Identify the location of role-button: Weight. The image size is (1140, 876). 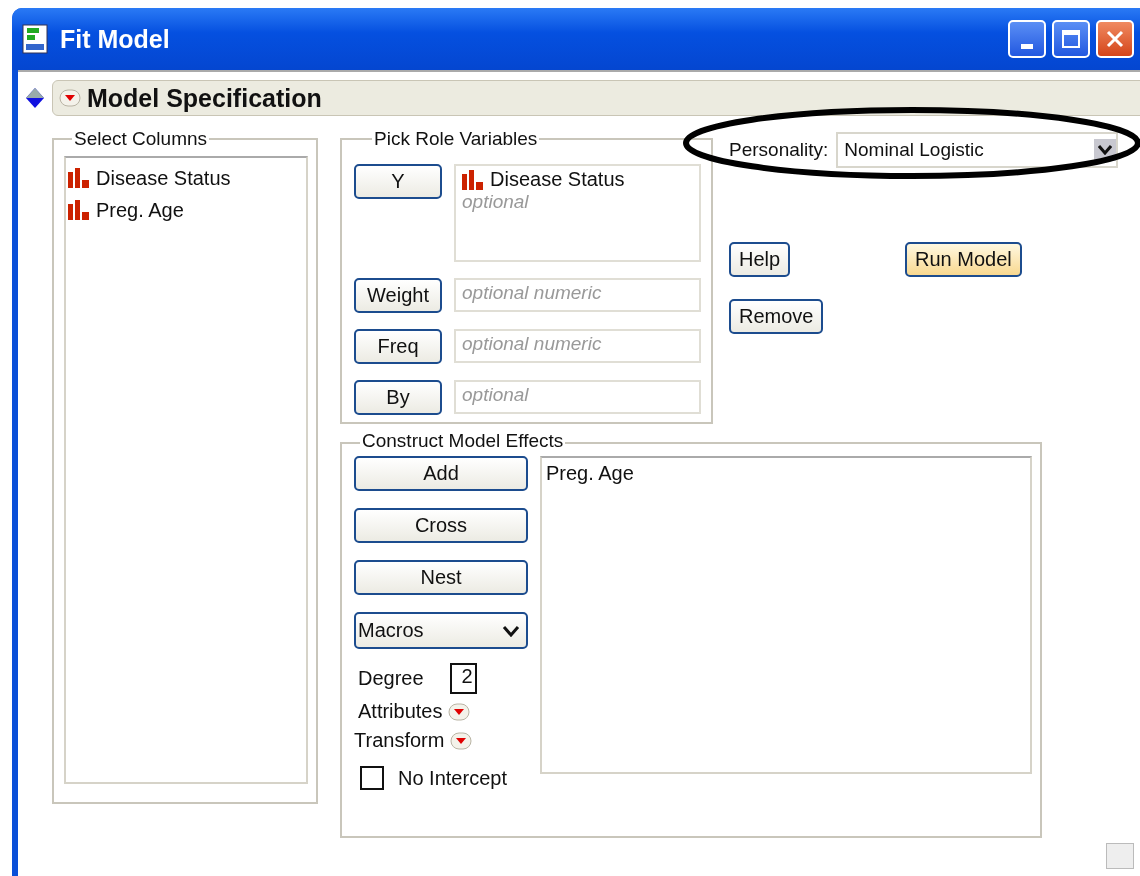
(398, 295).